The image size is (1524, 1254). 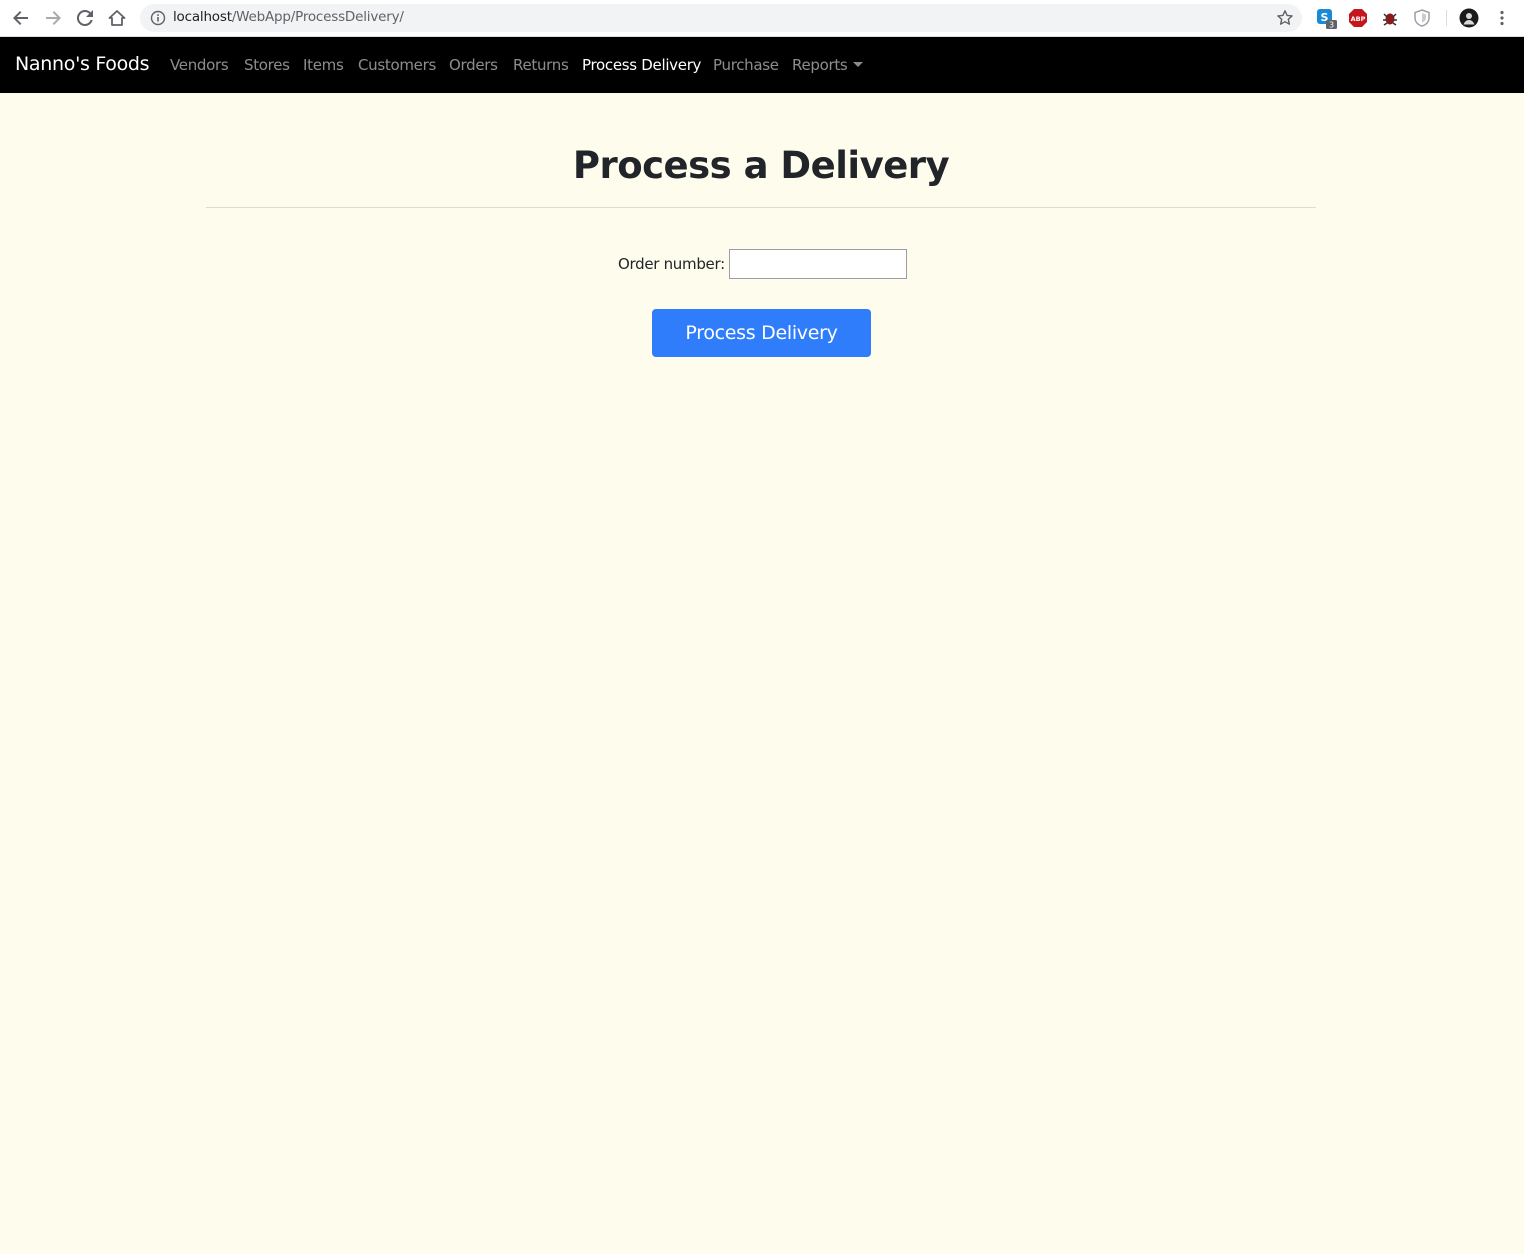 What do you see at coordinates (317, 17) in the screenshot?
I see `url-path: /WebApp/ProcessDelivery/` at bounding box center [317, 17].